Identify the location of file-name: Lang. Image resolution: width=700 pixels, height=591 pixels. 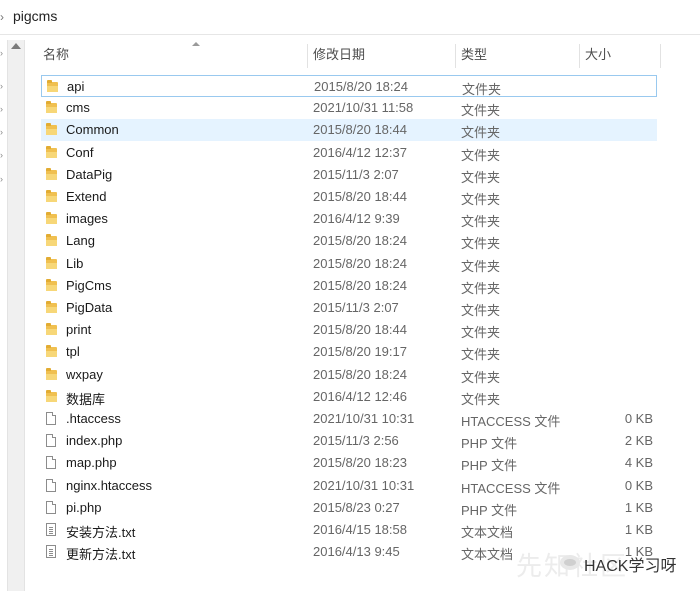
(80, 241).